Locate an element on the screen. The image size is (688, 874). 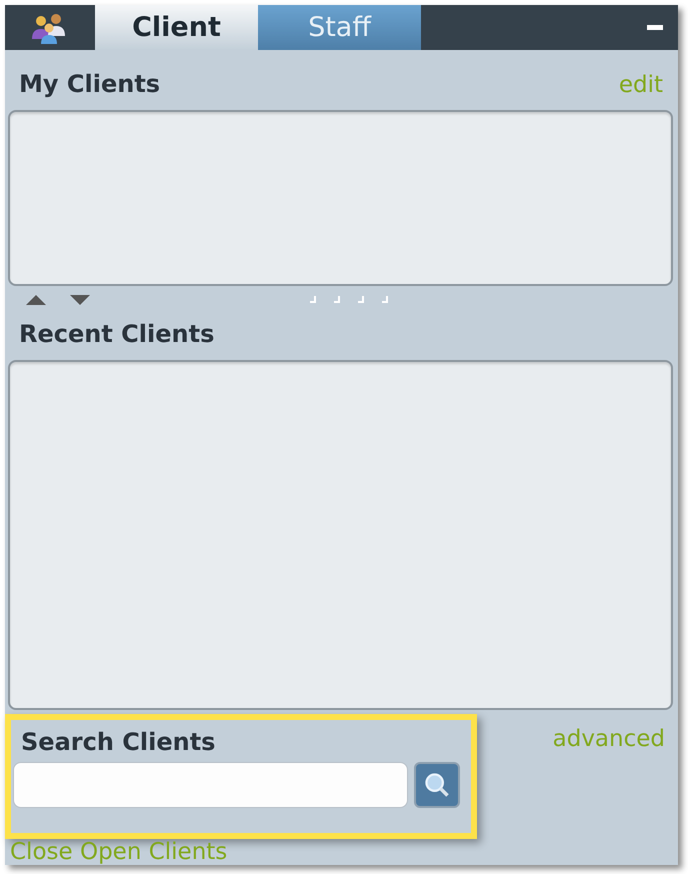
close-open-clients-link: Close Open Clients is located at coordinates (118, 852).